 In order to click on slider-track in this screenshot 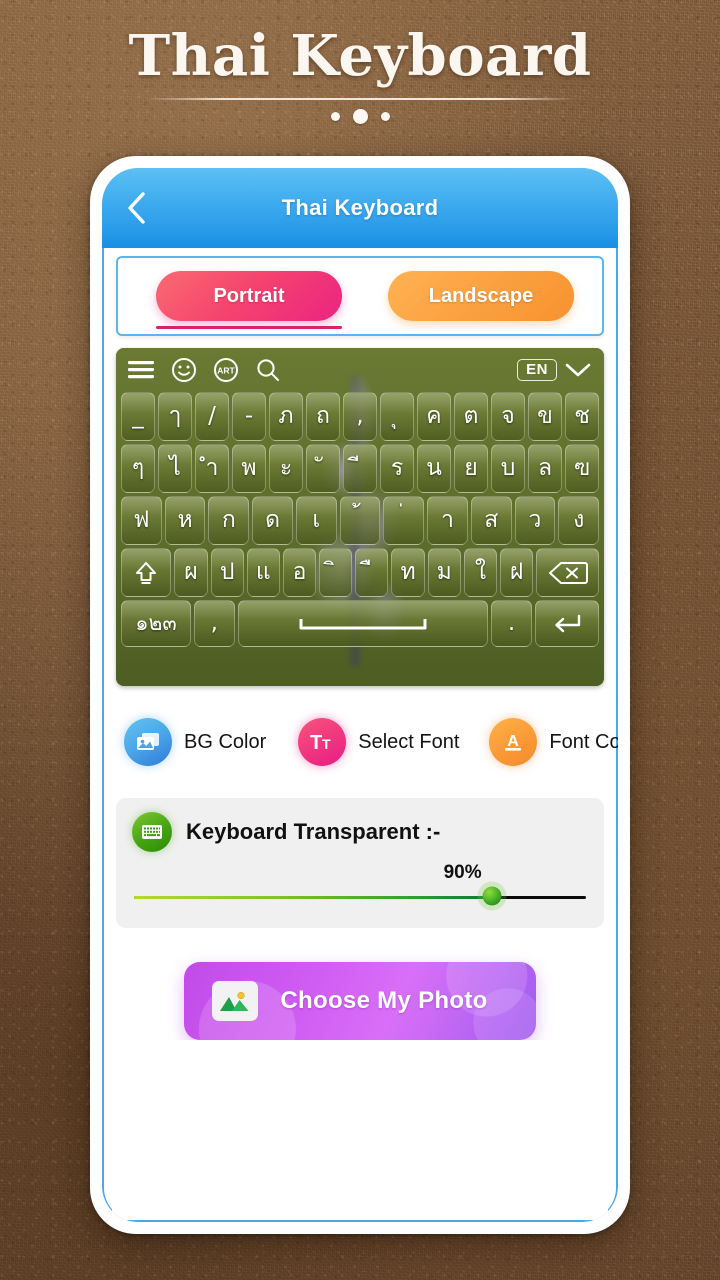, I will do `click(360, 897)`.